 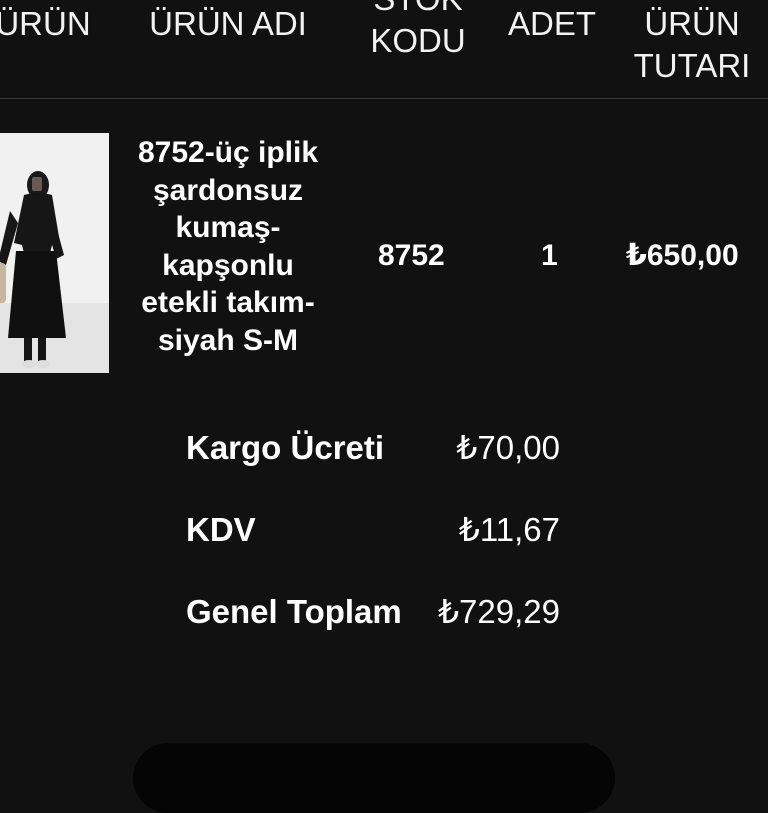 What do you see at coordinates (374, 778) in the screenshot?
I see `bottom-action-button` at bounding box center [374, 778].